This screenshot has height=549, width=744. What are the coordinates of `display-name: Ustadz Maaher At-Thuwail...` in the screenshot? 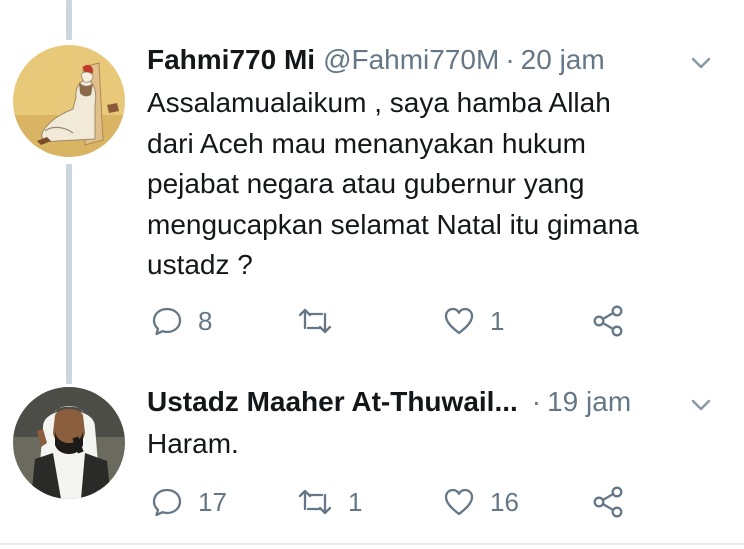 It's located at (332, 402).